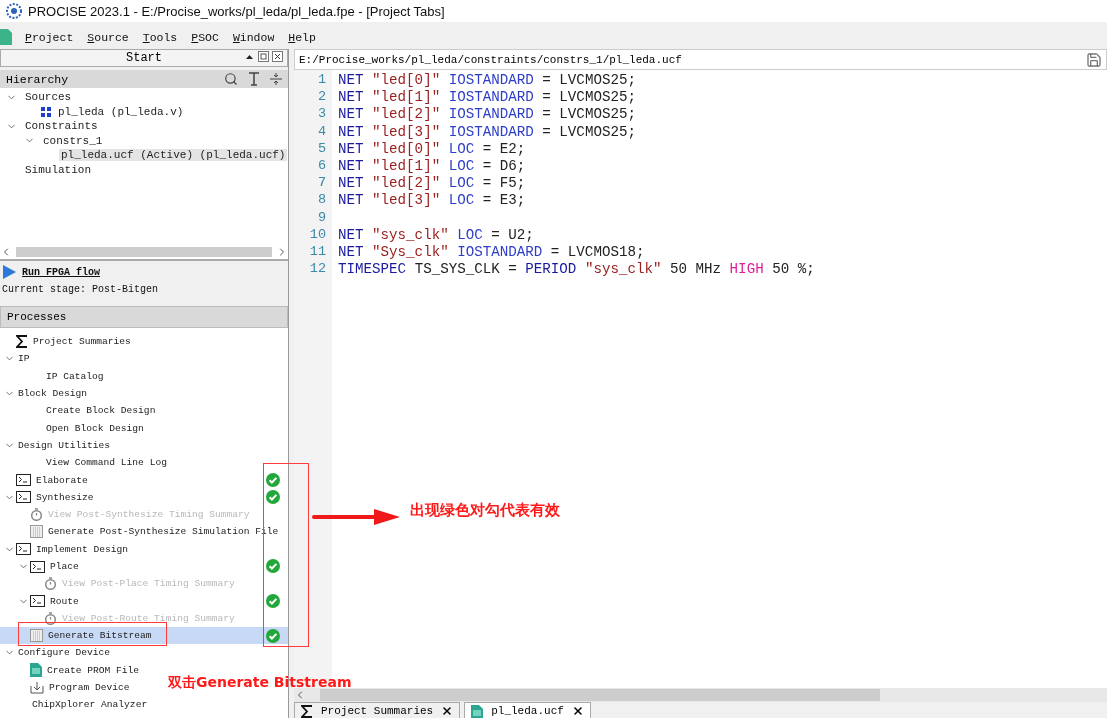  Describe the element at coordinates (9, 272) in the screenshot. I see `play-icon` at that location.